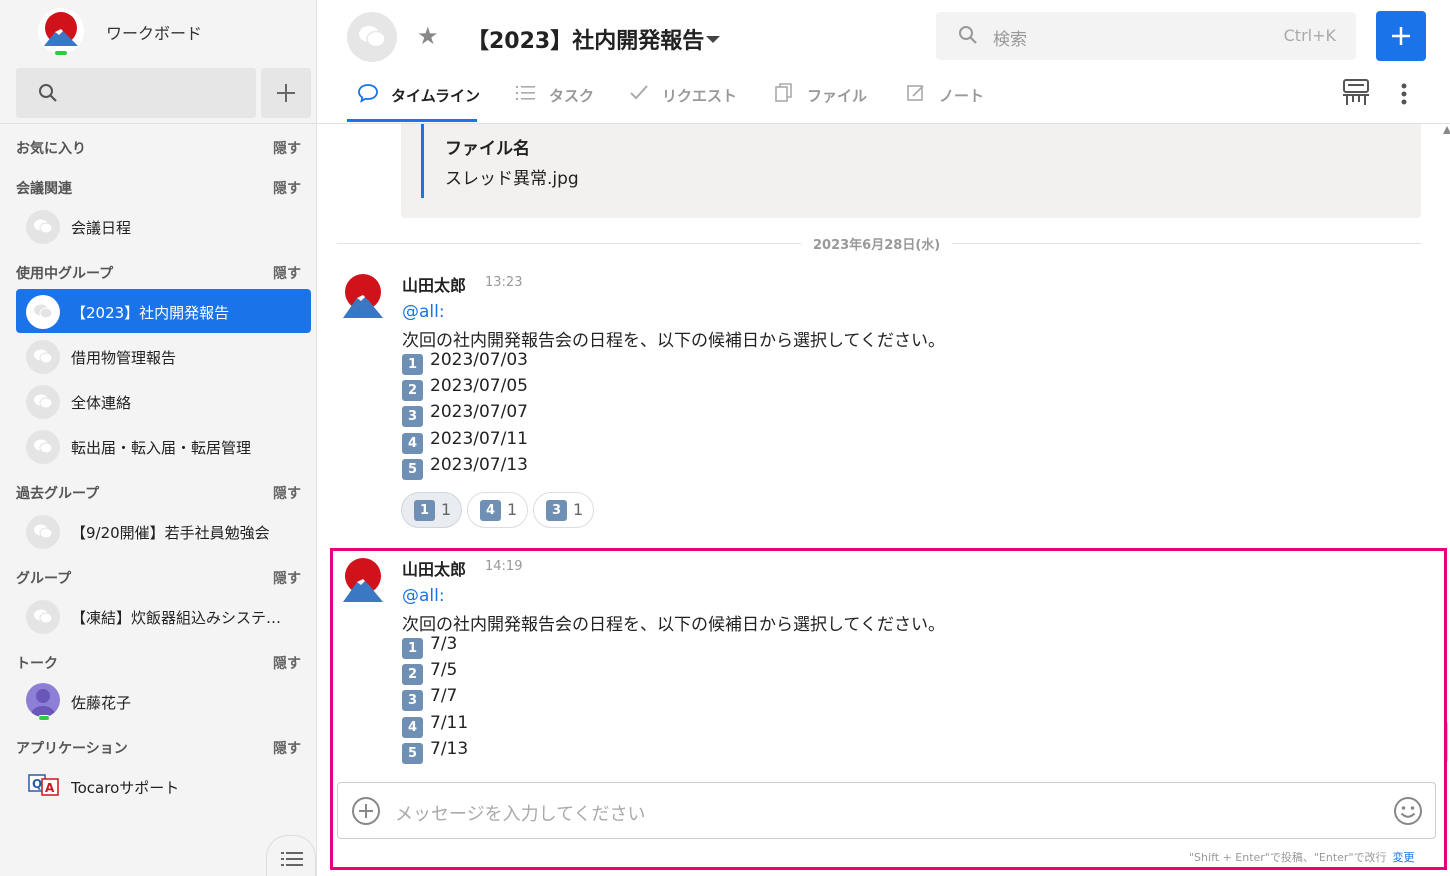 This screenshot has width=1450, height=876. Describe the element at coordinates (435, 96) in the screenshot. I see `tab-label: タイムライン` at that location.